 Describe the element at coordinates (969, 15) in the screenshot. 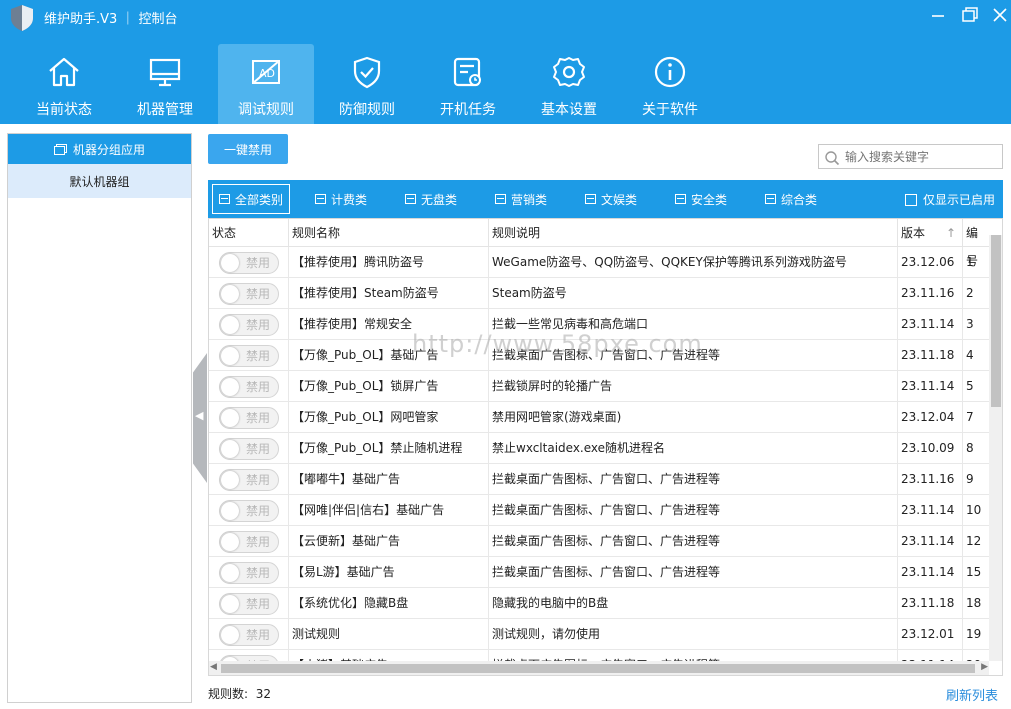

I see `maximize-icon` at that location.